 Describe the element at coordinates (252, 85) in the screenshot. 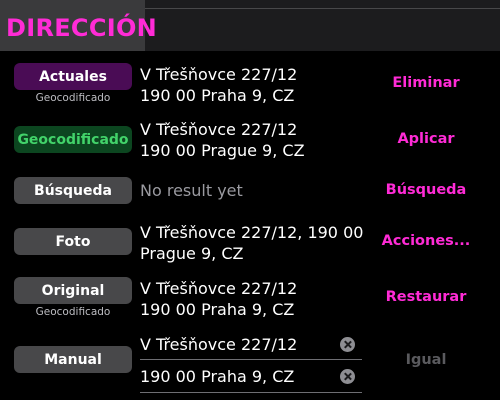

I see `current-address: V Třešňovce 227/12 190 00 Praha 9, CZ` at that location.